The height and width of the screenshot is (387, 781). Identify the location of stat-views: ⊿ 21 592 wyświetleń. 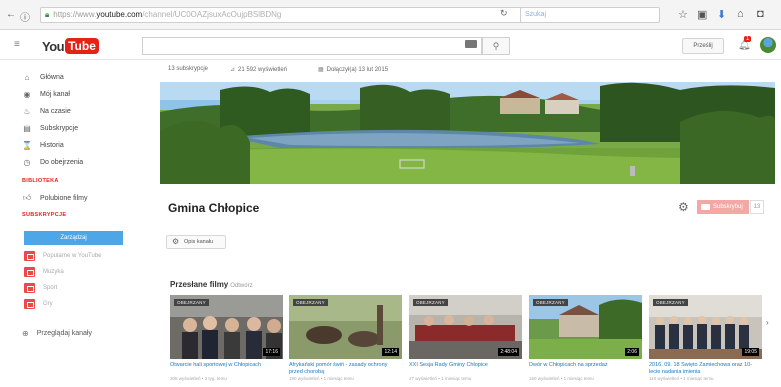
(258, 69).